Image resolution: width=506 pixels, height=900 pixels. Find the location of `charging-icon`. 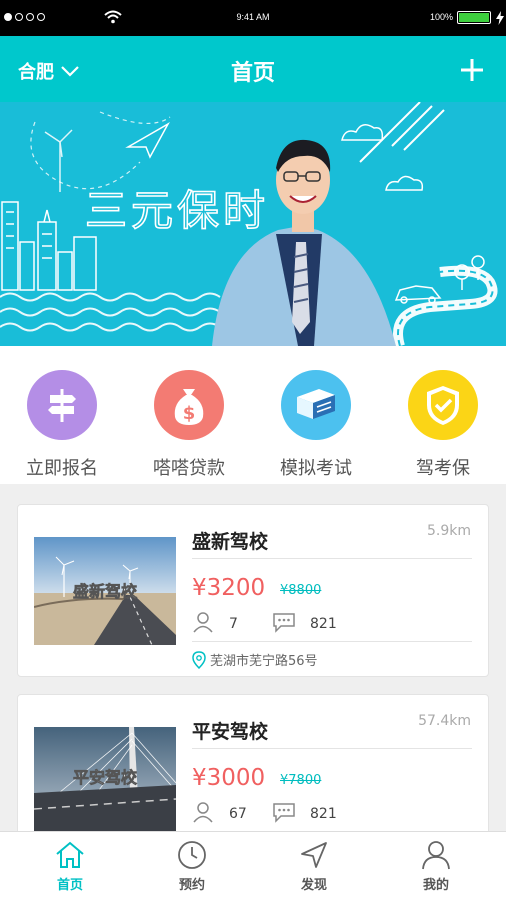

charging-icon is located at coordinates (500, 18).